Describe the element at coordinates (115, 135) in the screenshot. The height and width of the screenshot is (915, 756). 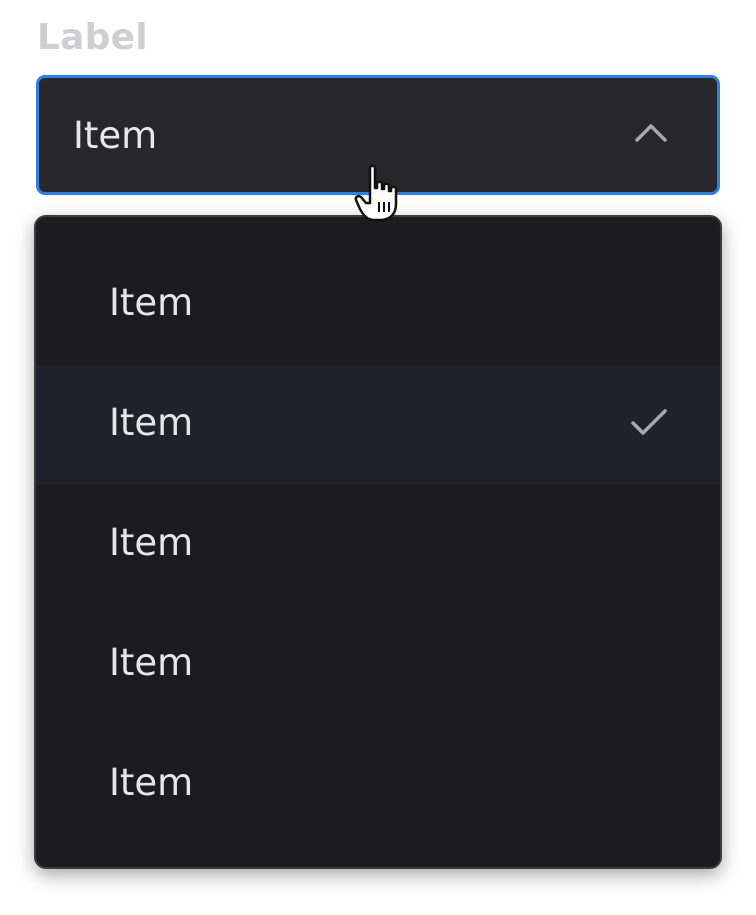
I see `selected-value: Item` at that location.